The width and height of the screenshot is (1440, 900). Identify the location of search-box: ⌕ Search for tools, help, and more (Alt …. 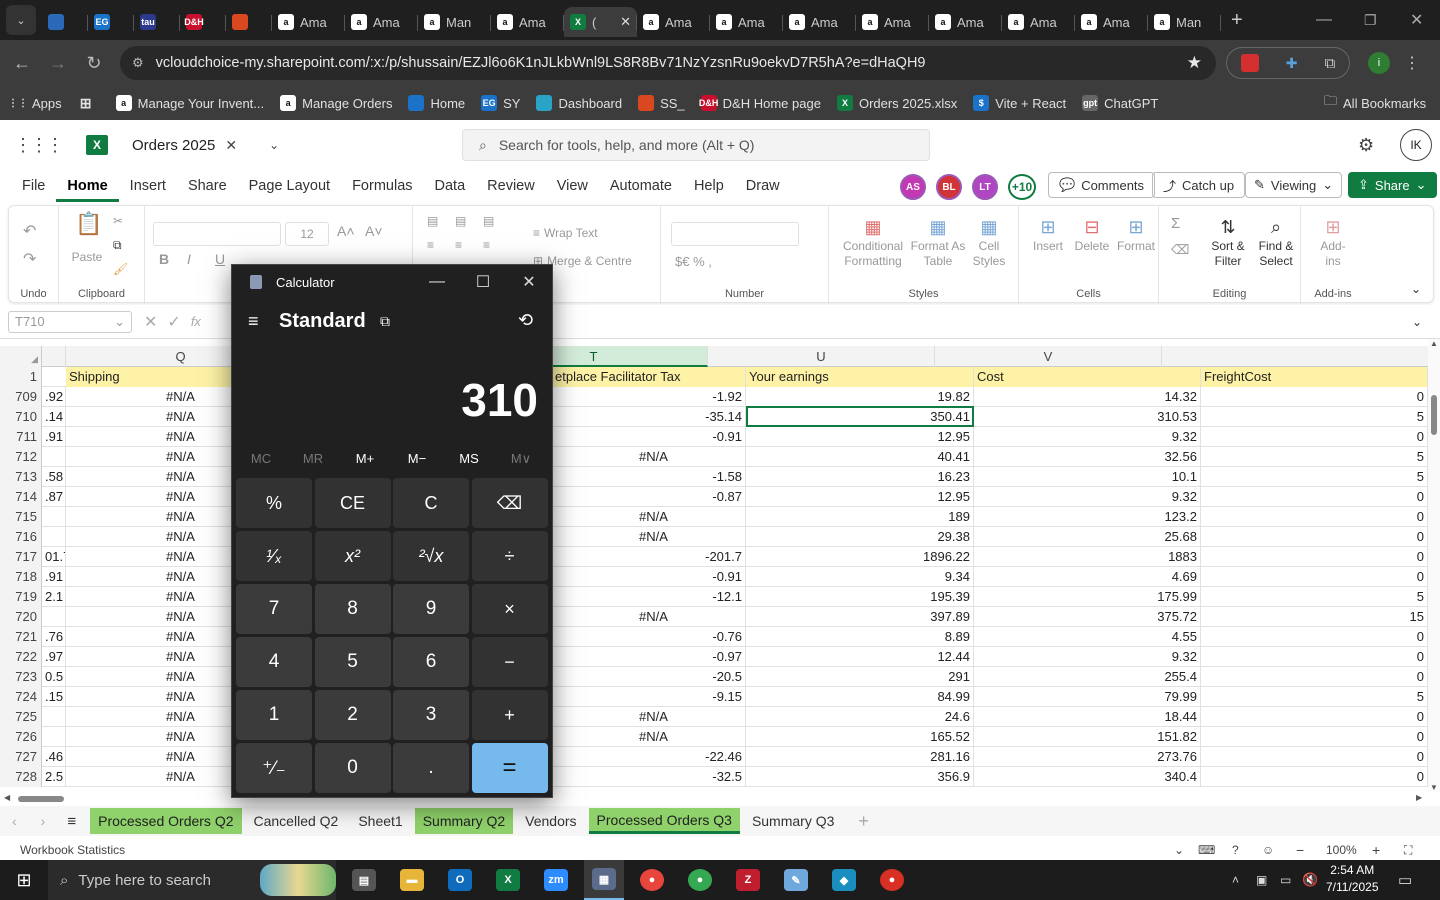
(696, 145).